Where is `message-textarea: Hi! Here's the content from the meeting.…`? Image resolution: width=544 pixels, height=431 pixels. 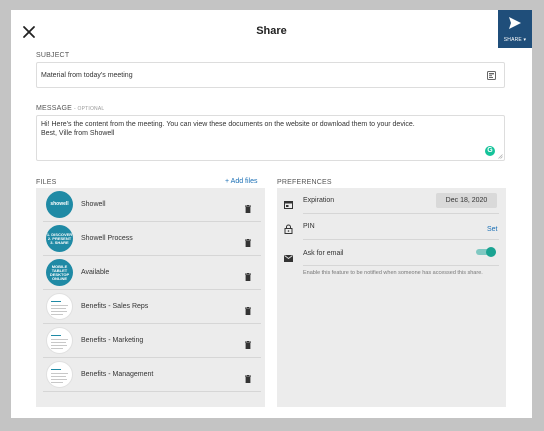 message-textarea: Hi! Here's the content from the meeting.… is located at coordinates (270, 138).